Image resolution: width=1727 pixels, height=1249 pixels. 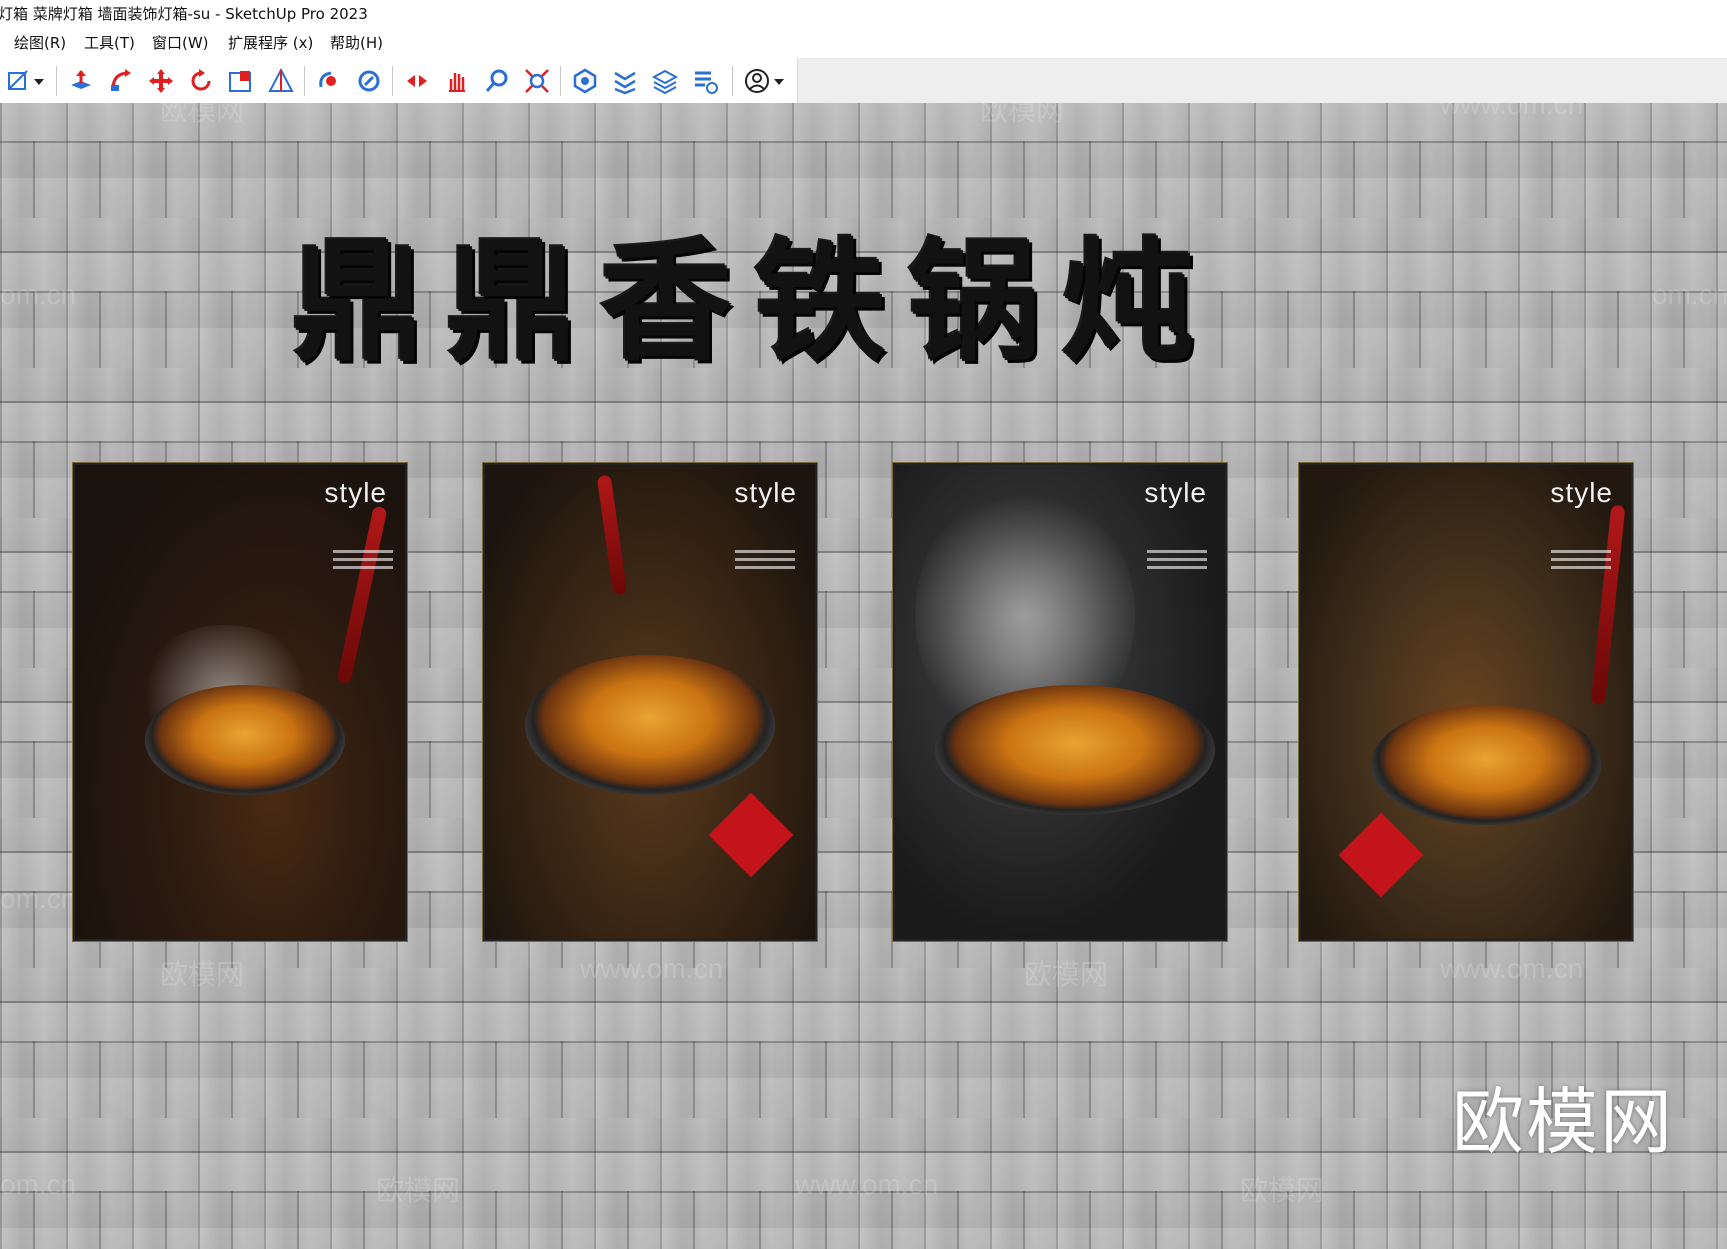 I want to click on move-icon, so click(x=161, y=81).